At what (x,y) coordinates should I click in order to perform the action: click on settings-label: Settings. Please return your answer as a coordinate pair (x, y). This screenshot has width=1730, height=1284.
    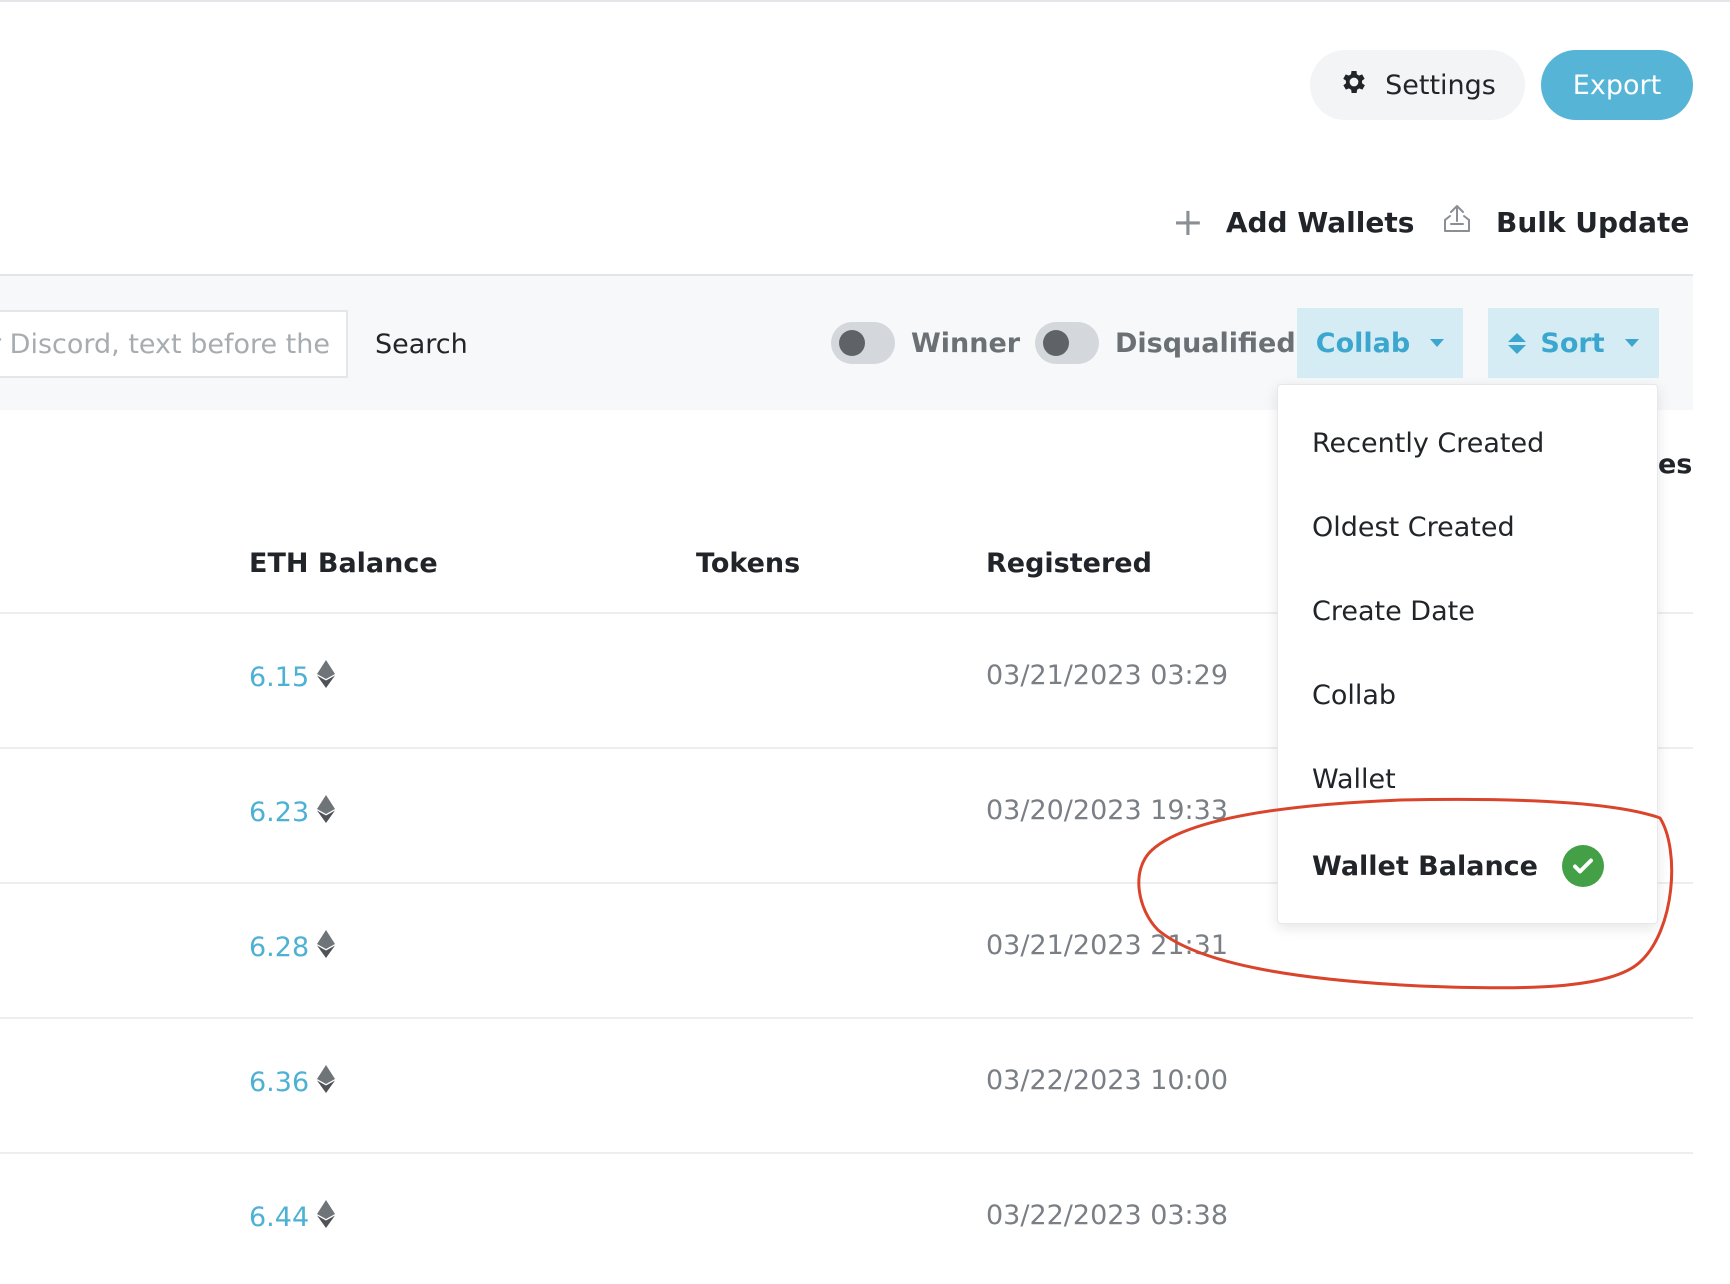
    Looking at the image, I should click on (1440, 85).